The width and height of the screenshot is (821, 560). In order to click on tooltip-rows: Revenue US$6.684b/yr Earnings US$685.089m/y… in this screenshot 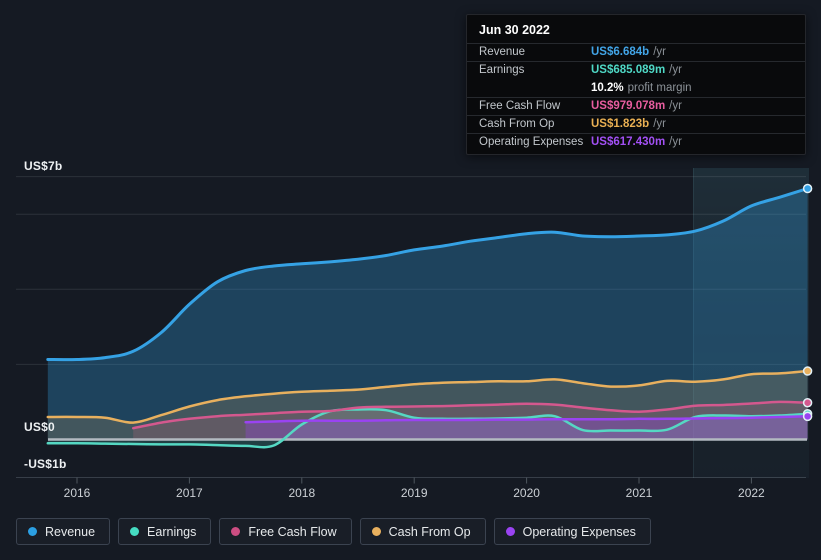, I will do `click(636, 97)`.